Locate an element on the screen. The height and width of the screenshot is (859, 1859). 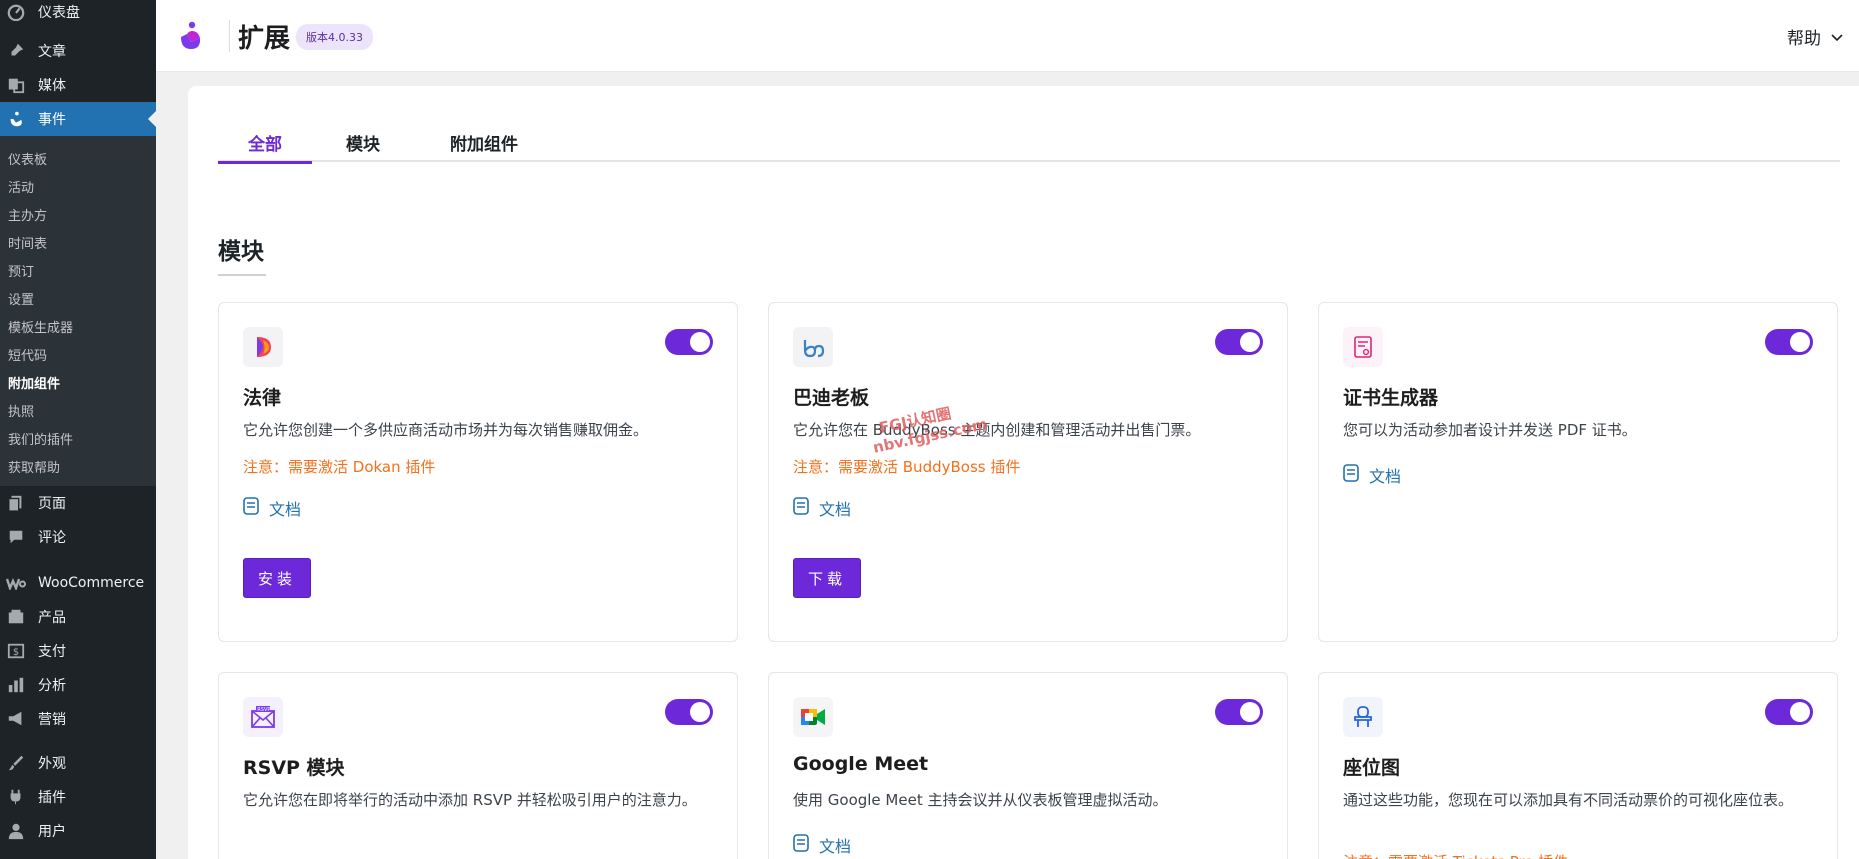
menu-label: 评论 is located at coordinates (52, 538).